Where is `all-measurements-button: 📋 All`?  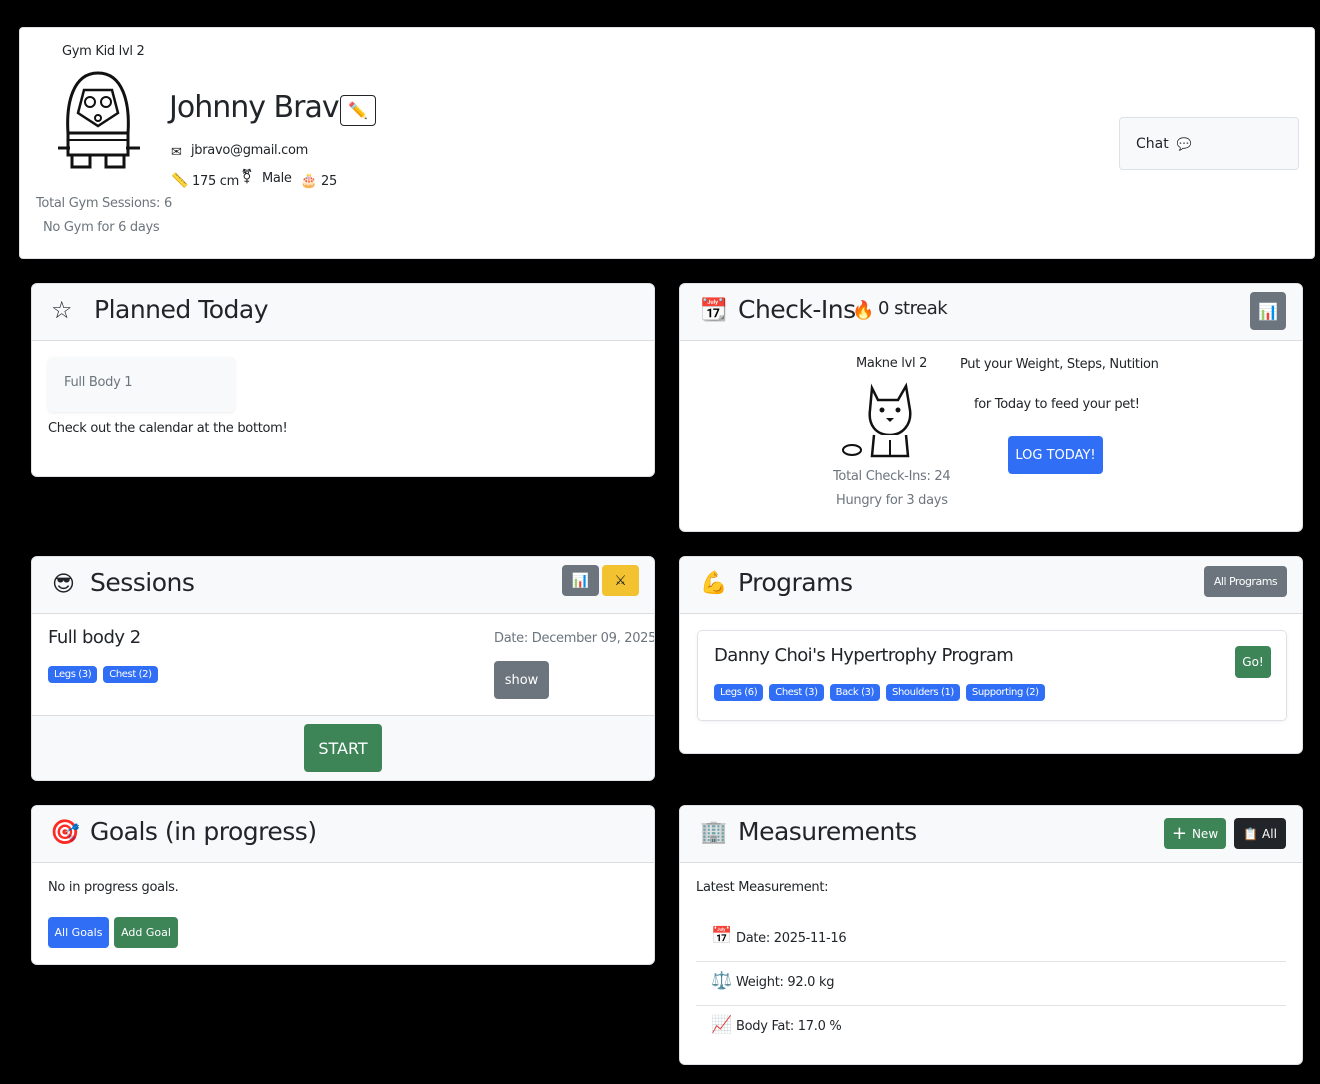
all-measurements-button: 📋 All is located at coordinates (1260, 833).